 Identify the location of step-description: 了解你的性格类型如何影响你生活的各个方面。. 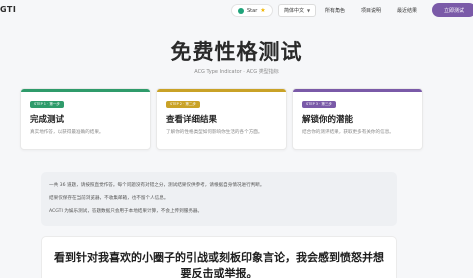
(214, 132).